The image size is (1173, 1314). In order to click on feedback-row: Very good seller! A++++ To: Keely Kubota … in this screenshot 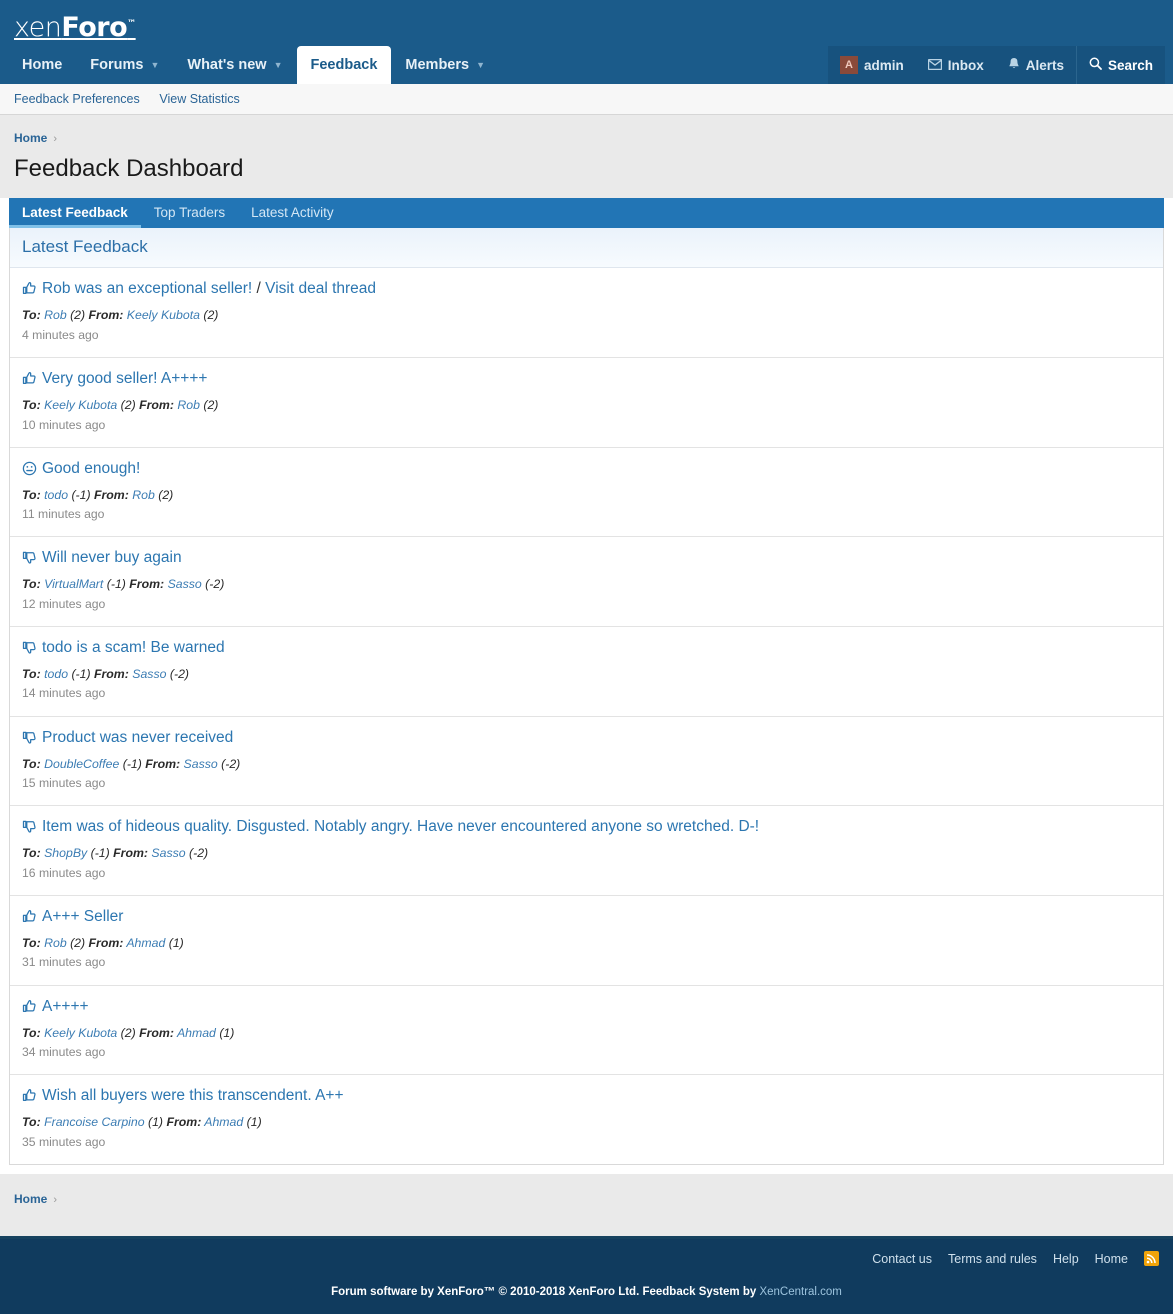, I will do `click(586, 403)`.